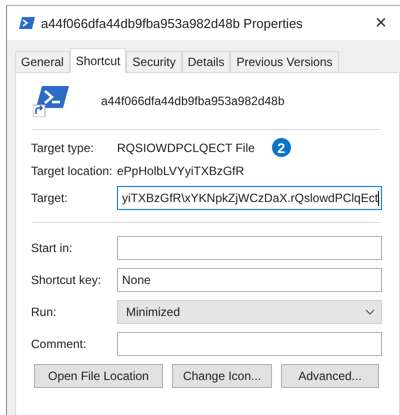 The width and height of the screenshot is (400, 415). I want to click on file-name: a44f066dfa44db9fba953a982d48b, so click(193, 101).